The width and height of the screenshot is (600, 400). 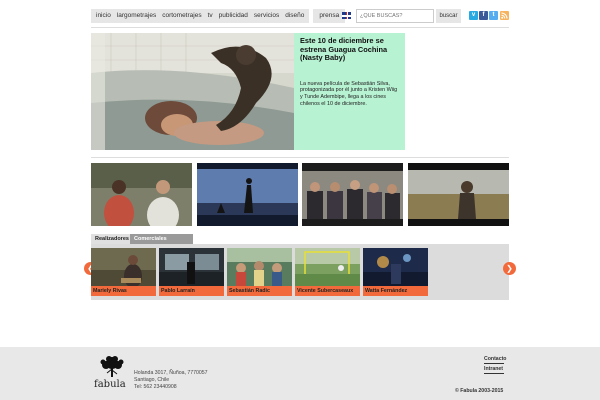 I want to click on nav-item-publicidad: publicidad, so click(x=233, y=16).